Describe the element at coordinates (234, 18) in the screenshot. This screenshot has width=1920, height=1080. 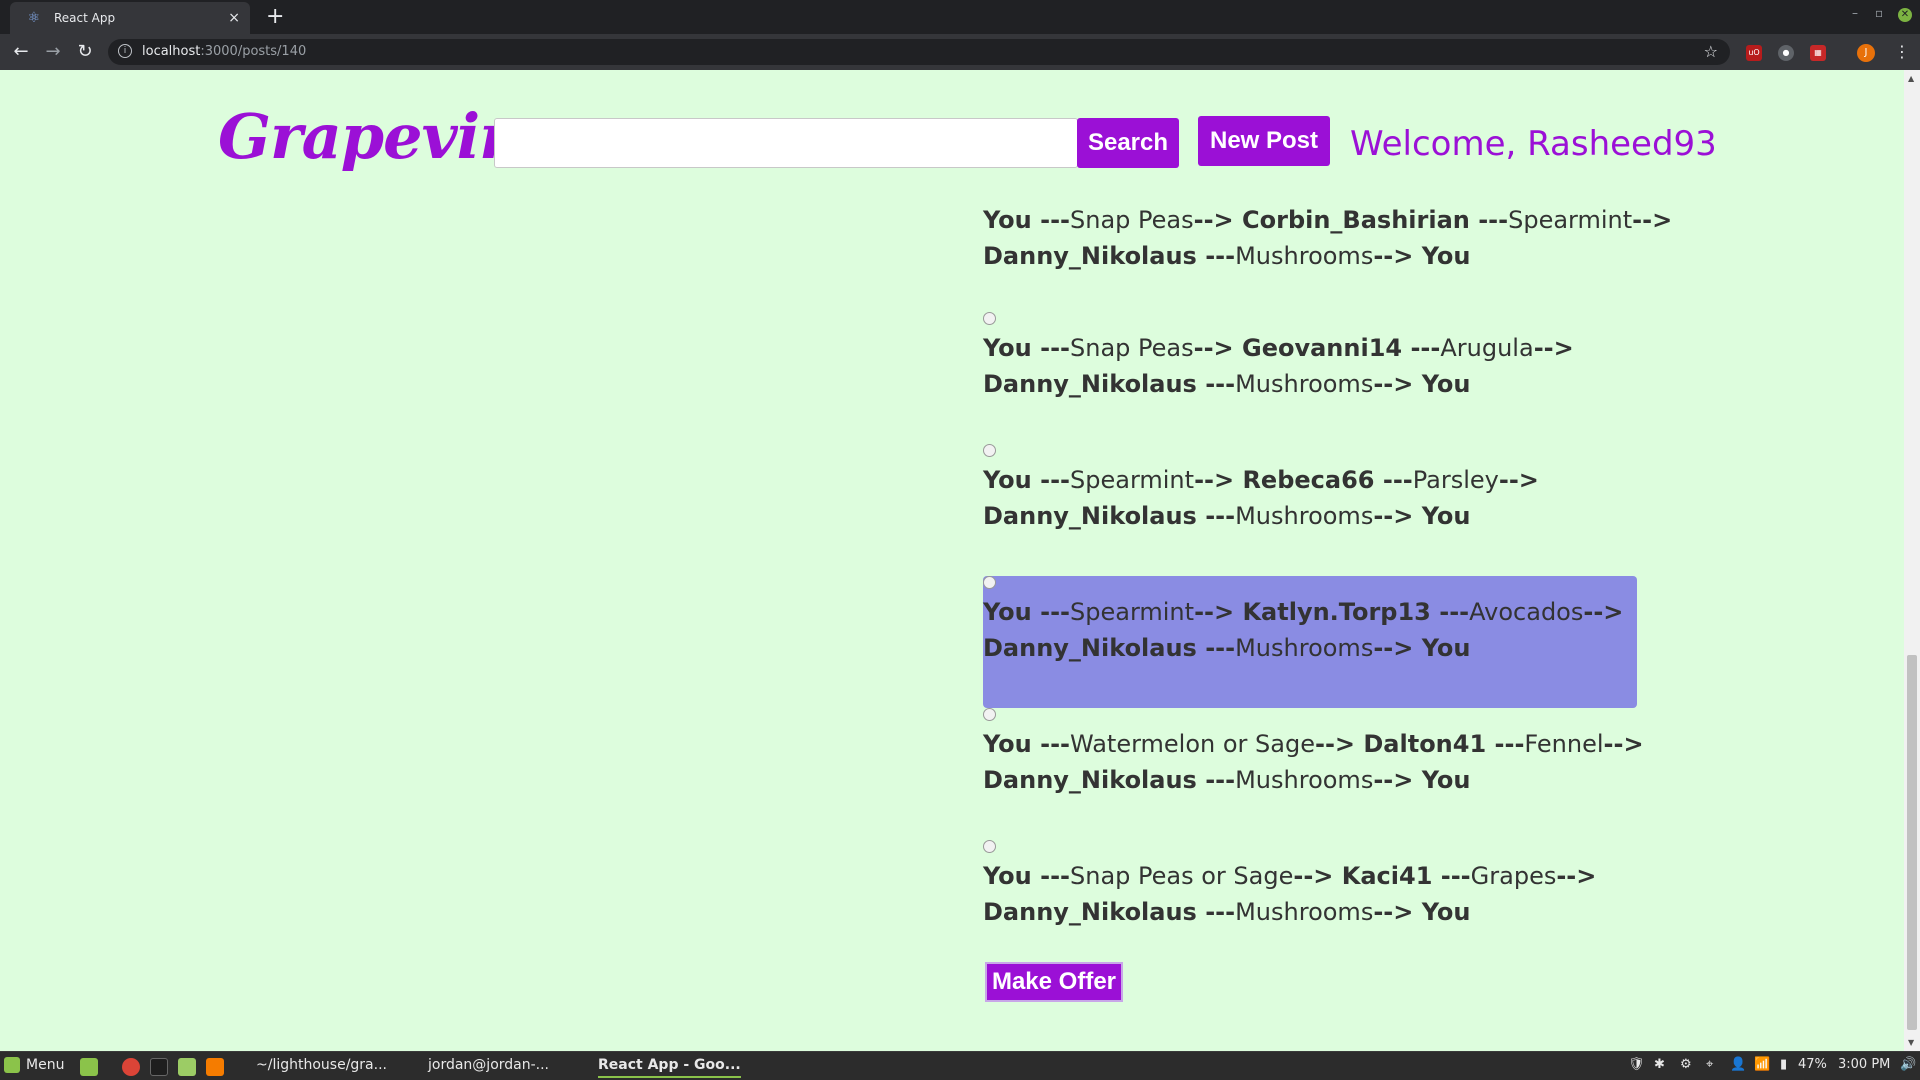
I see `close-tab-icon: ×` at that location.